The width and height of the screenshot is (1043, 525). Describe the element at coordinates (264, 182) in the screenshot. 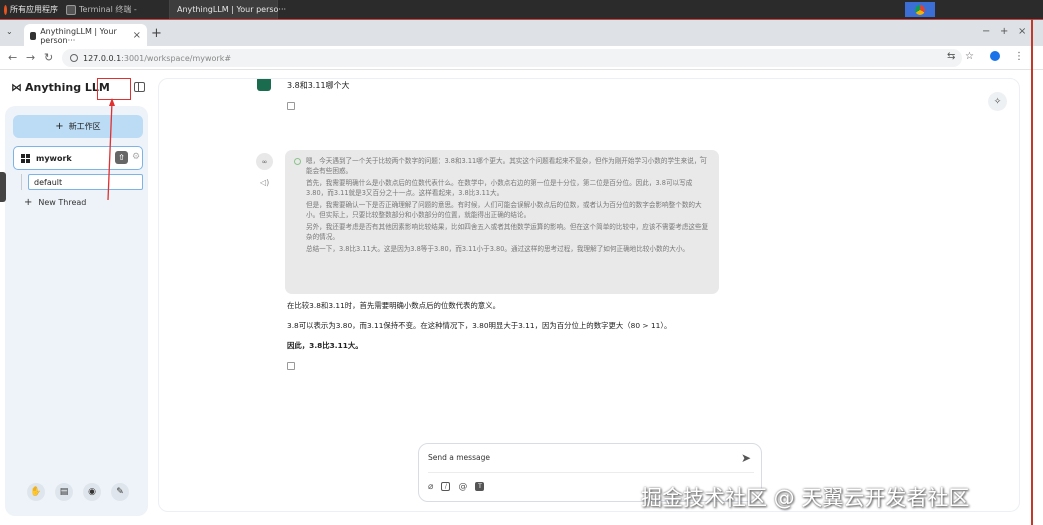

I see `speaker-icon: ◁)` at that location.